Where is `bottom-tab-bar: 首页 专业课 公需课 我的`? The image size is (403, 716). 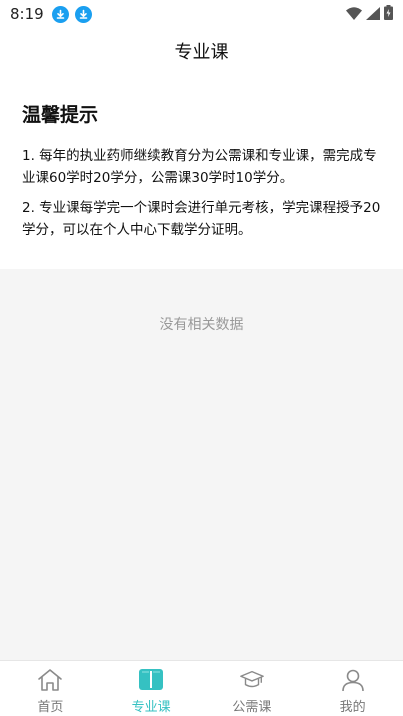 bottom-tab-bar: 首页 专业课 公需课 我的 is located at coordinates (201, 688).